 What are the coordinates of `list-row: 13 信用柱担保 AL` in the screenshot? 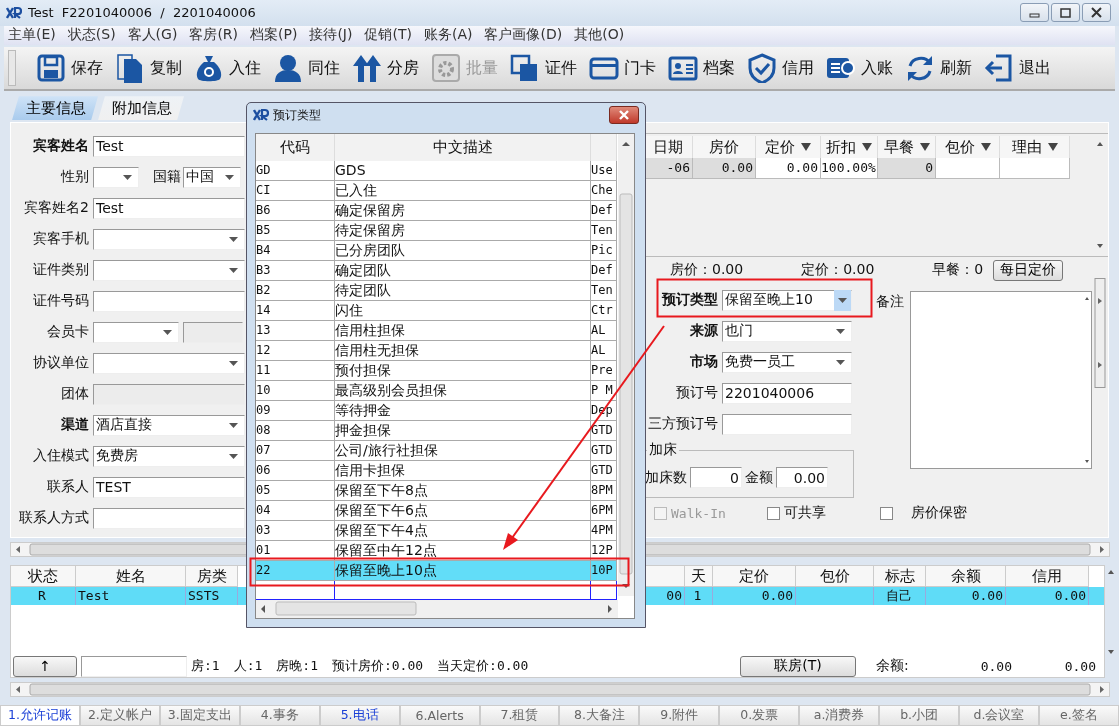 It's located at (436, 331).